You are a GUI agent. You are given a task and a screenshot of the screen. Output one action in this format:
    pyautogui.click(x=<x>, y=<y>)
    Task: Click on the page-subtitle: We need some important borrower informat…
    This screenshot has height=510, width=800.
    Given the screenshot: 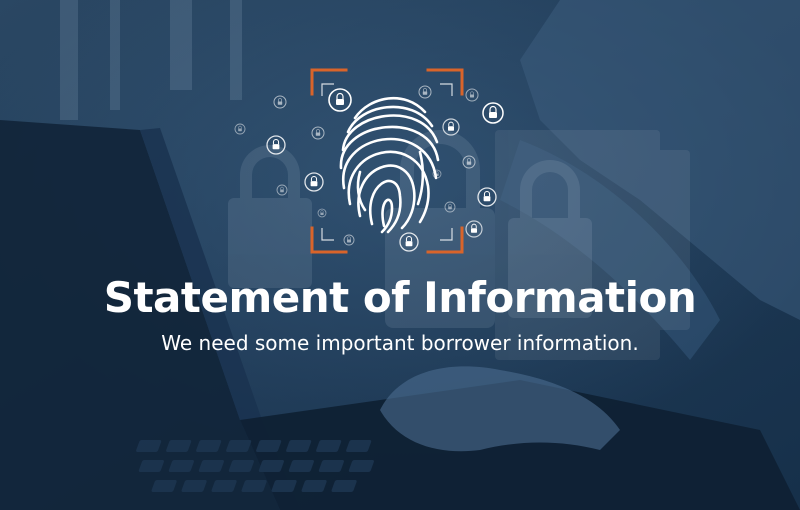 What is the action you would take?
    pyautogui.click(x=400, y=343)
    